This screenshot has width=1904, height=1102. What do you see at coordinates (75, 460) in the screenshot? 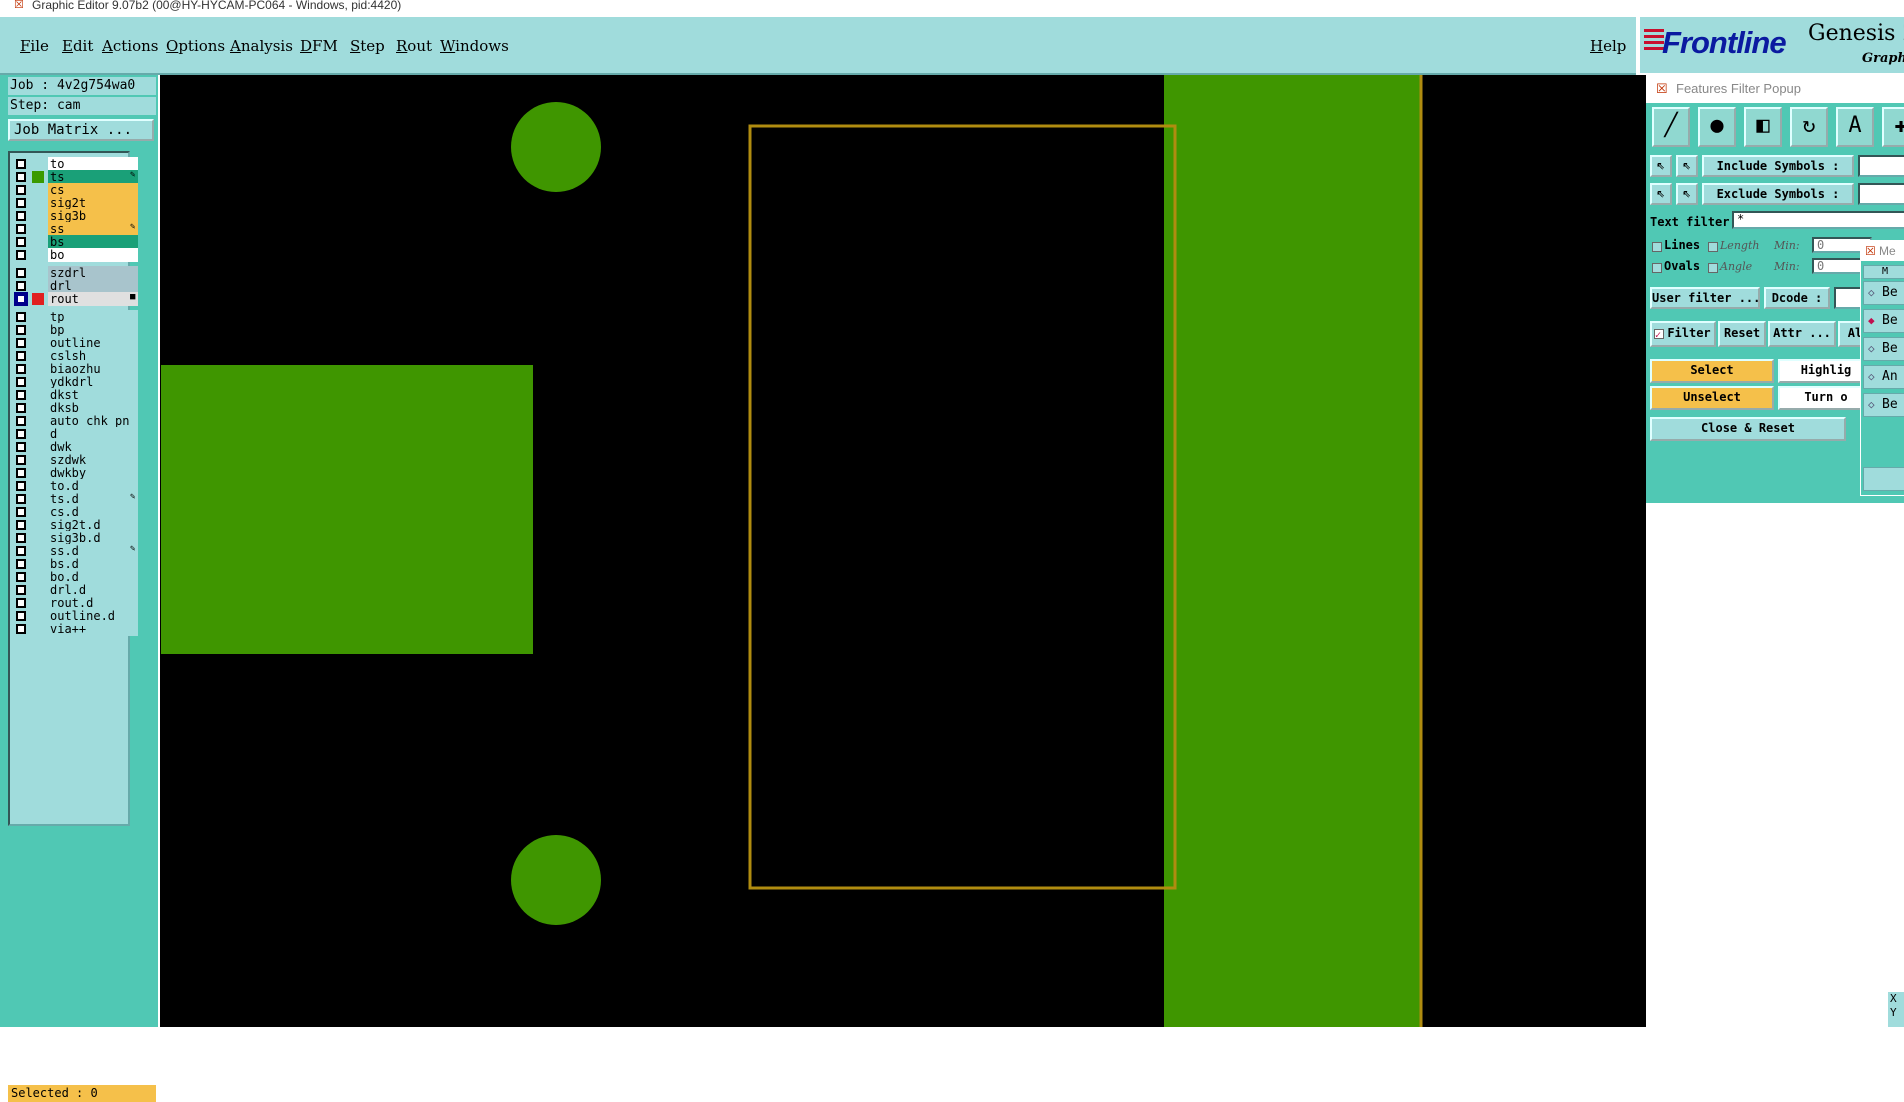
I see `layer-row-szdwk: szdwk` at bounding box center [75, 460].